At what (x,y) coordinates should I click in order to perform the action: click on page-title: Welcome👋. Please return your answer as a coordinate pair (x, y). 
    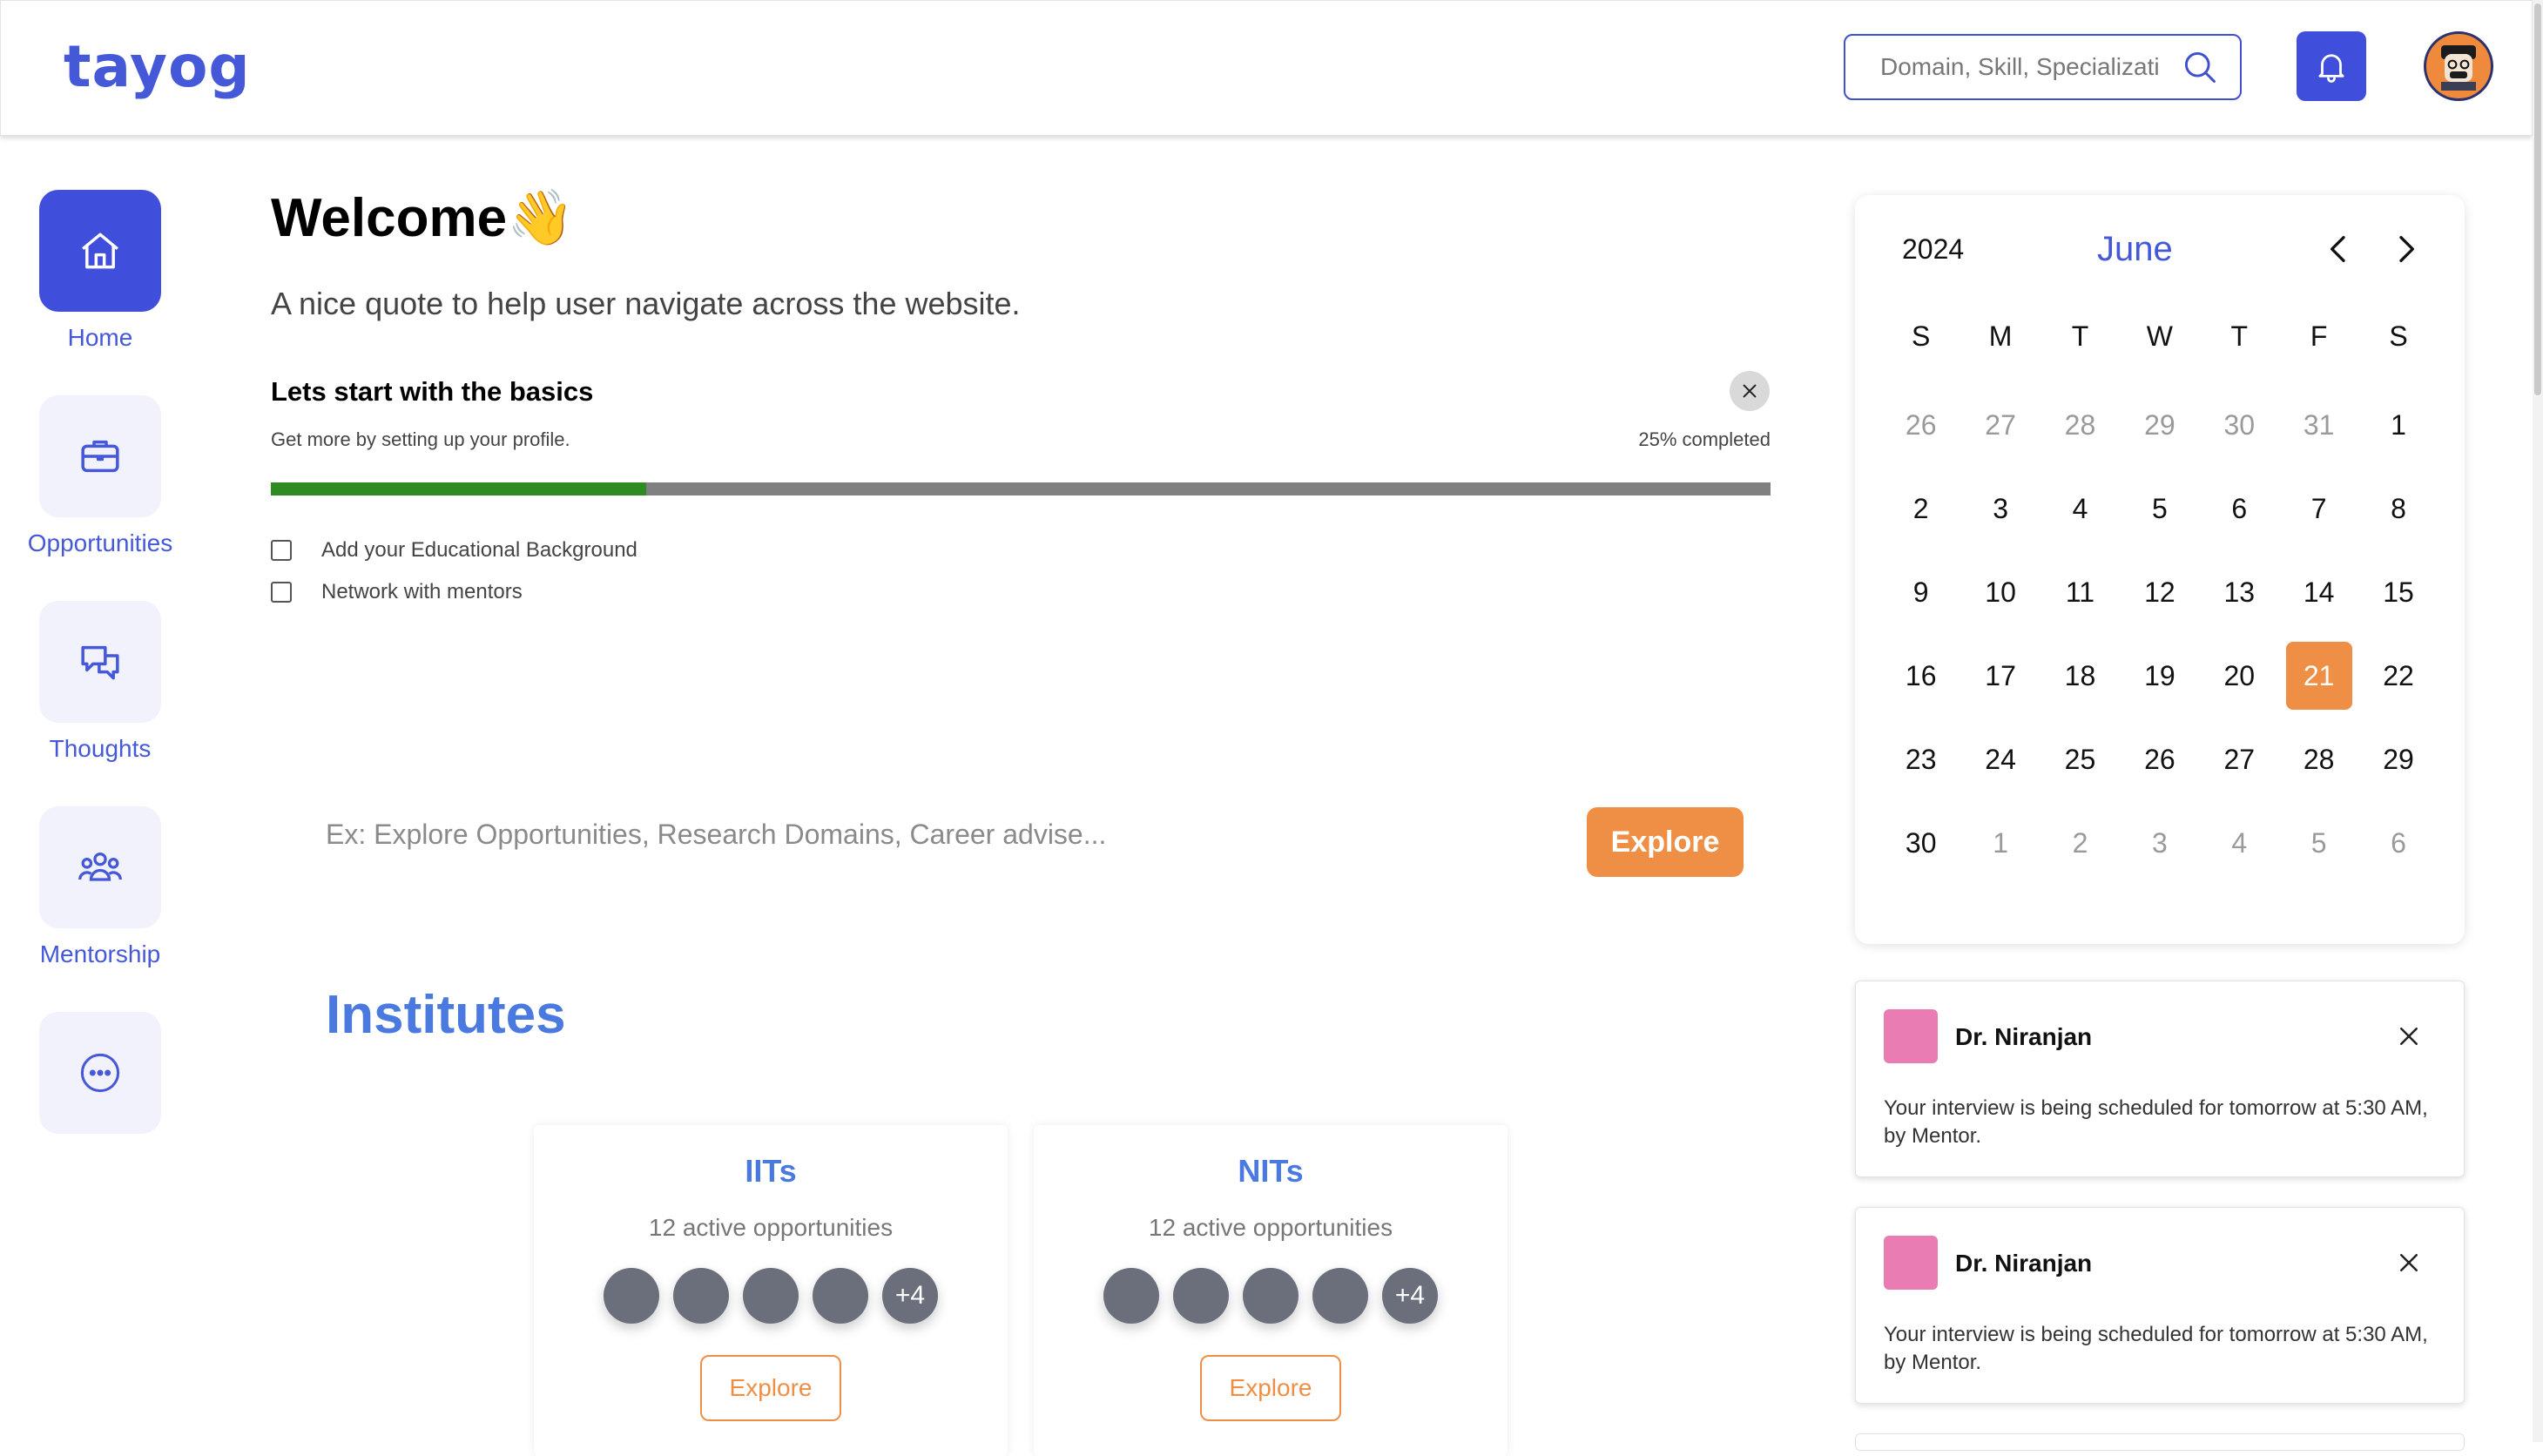
    Looking at the image, I should click on (423, 218).